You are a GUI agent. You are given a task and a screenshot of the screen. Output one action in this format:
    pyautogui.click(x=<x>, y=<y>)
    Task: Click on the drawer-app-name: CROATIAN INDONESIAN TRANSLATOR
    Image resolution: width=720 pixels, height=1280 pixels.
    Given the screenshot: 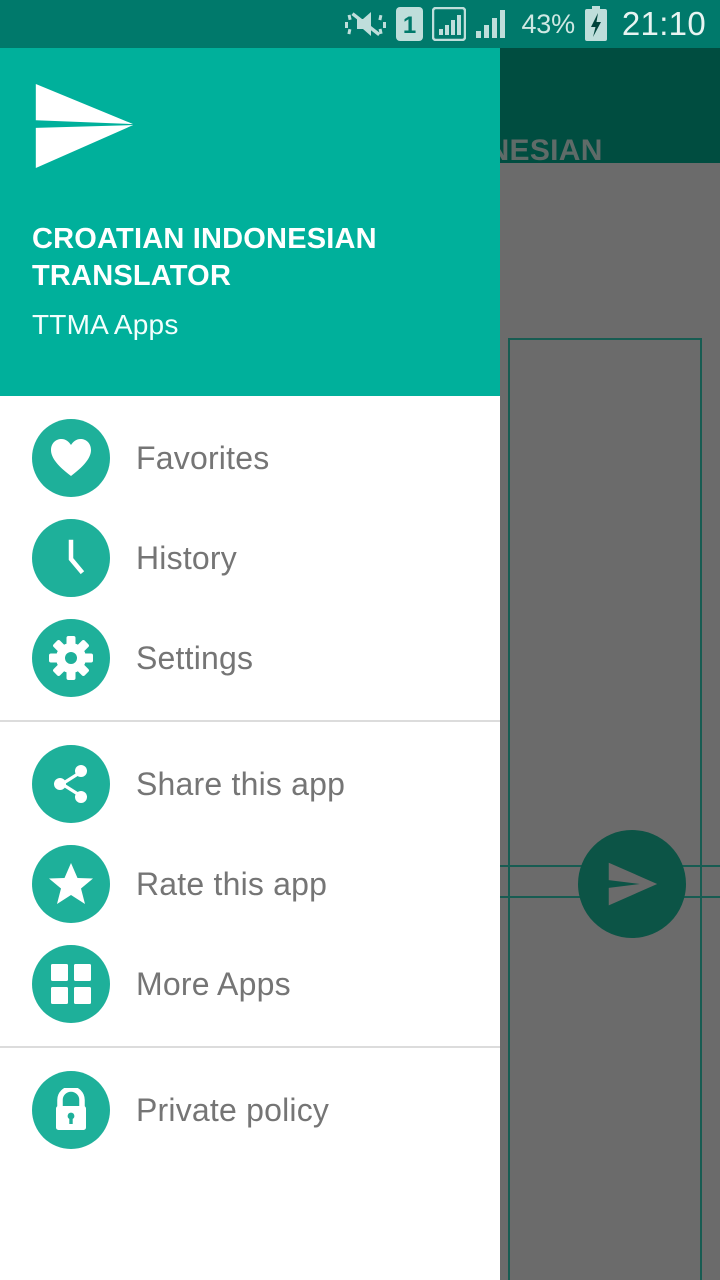 What is the action you would take?
    pyautogui.click(x=204, y=257)
    